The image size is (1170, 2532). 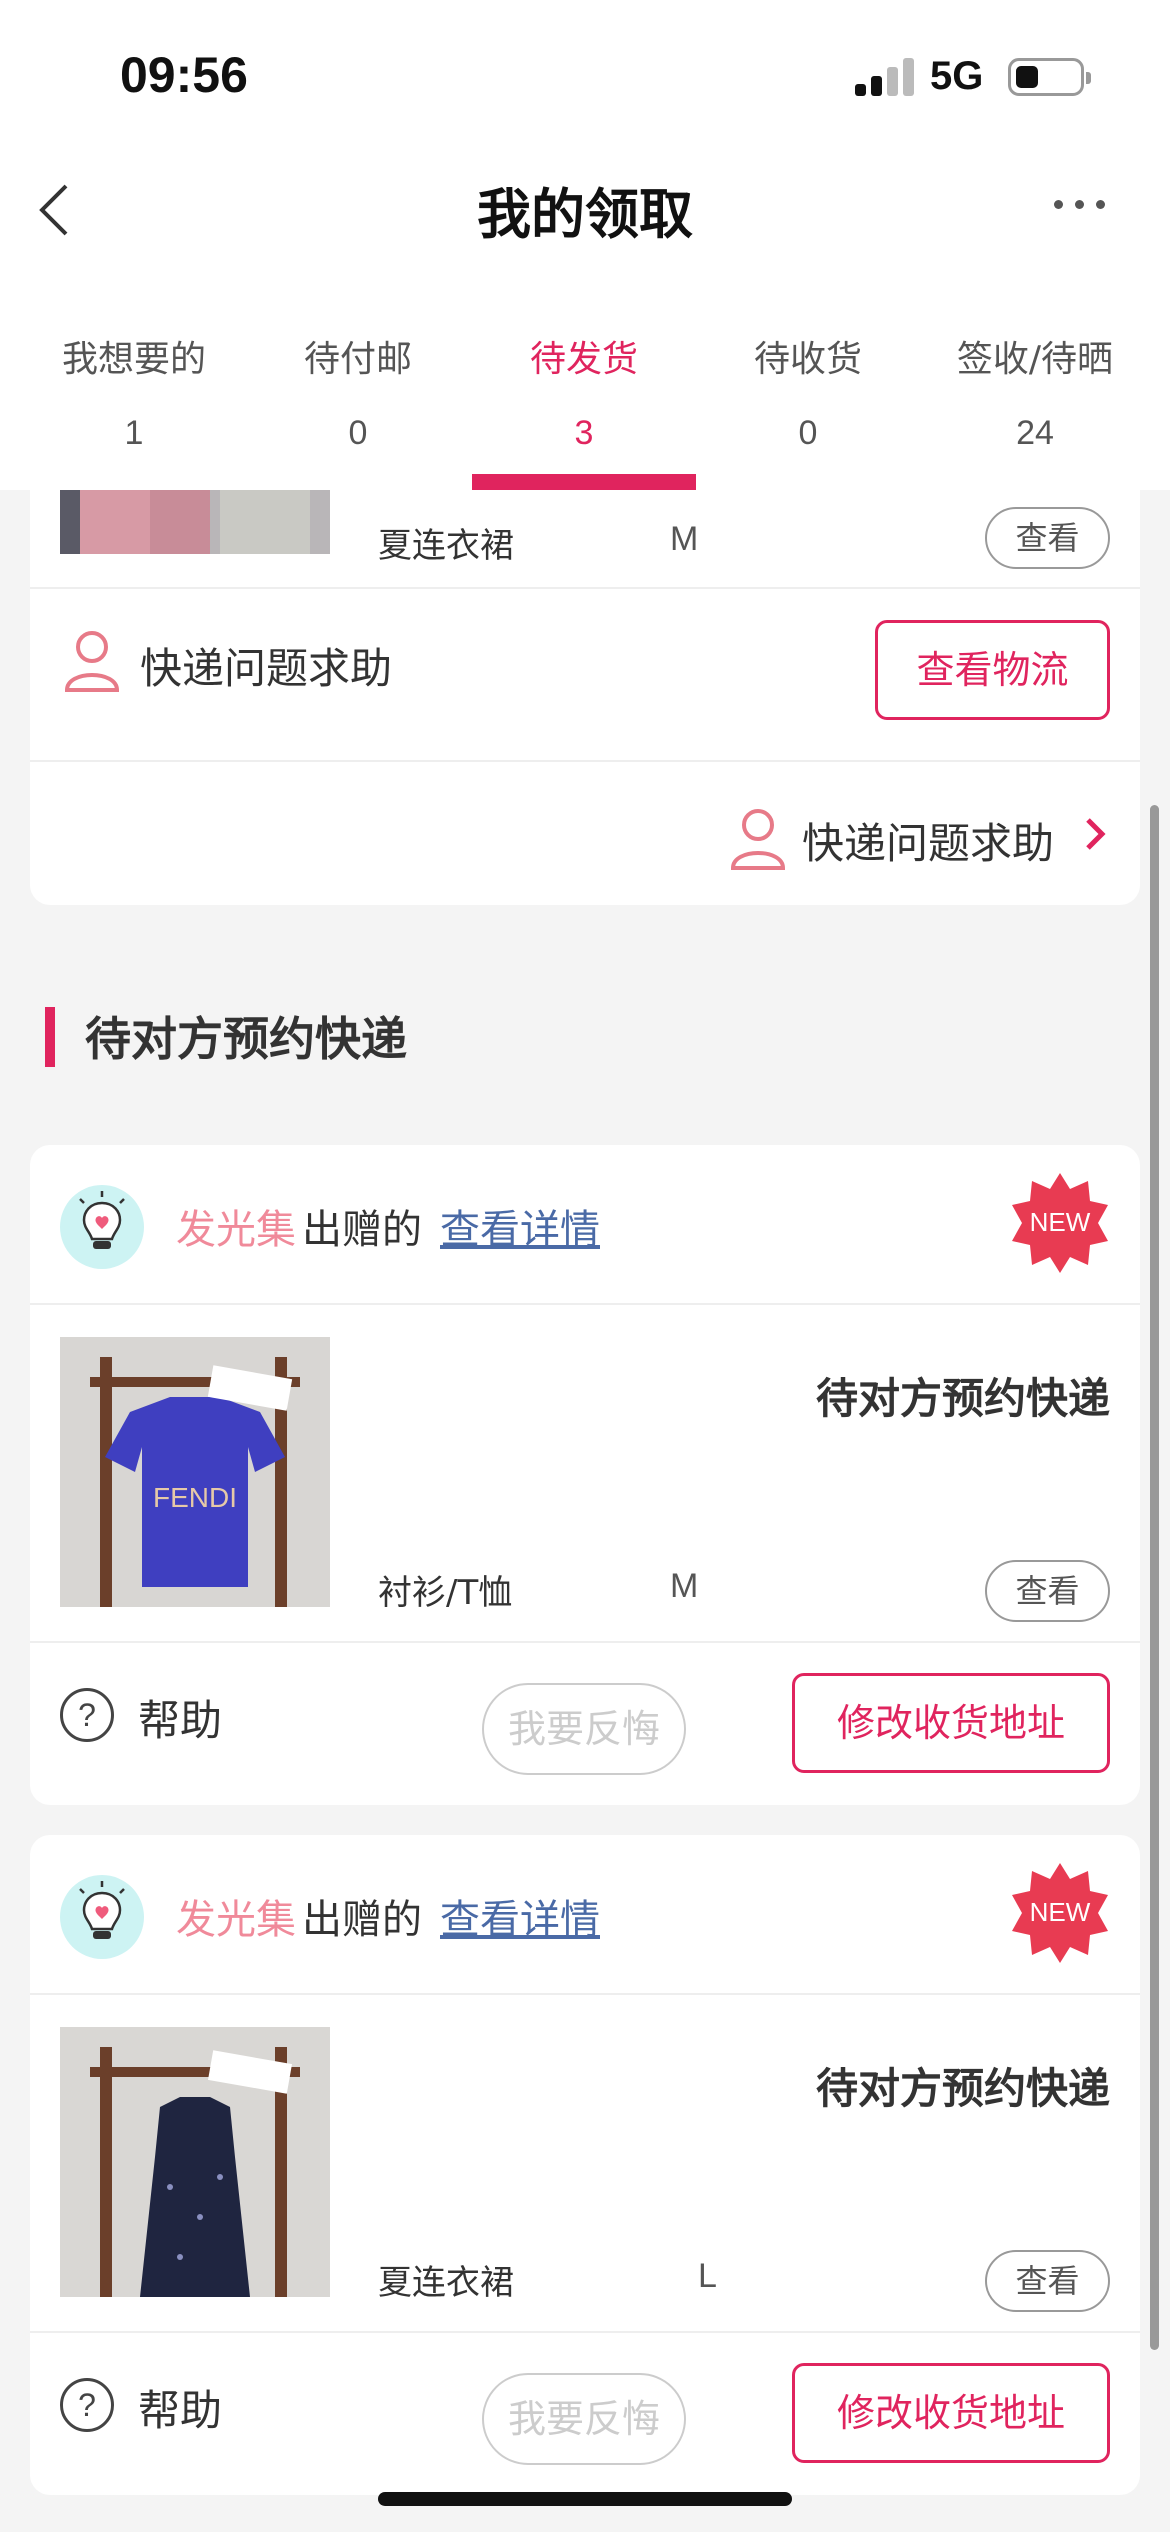 I want to click on network-label: 5G, so click(x=957, y=76).